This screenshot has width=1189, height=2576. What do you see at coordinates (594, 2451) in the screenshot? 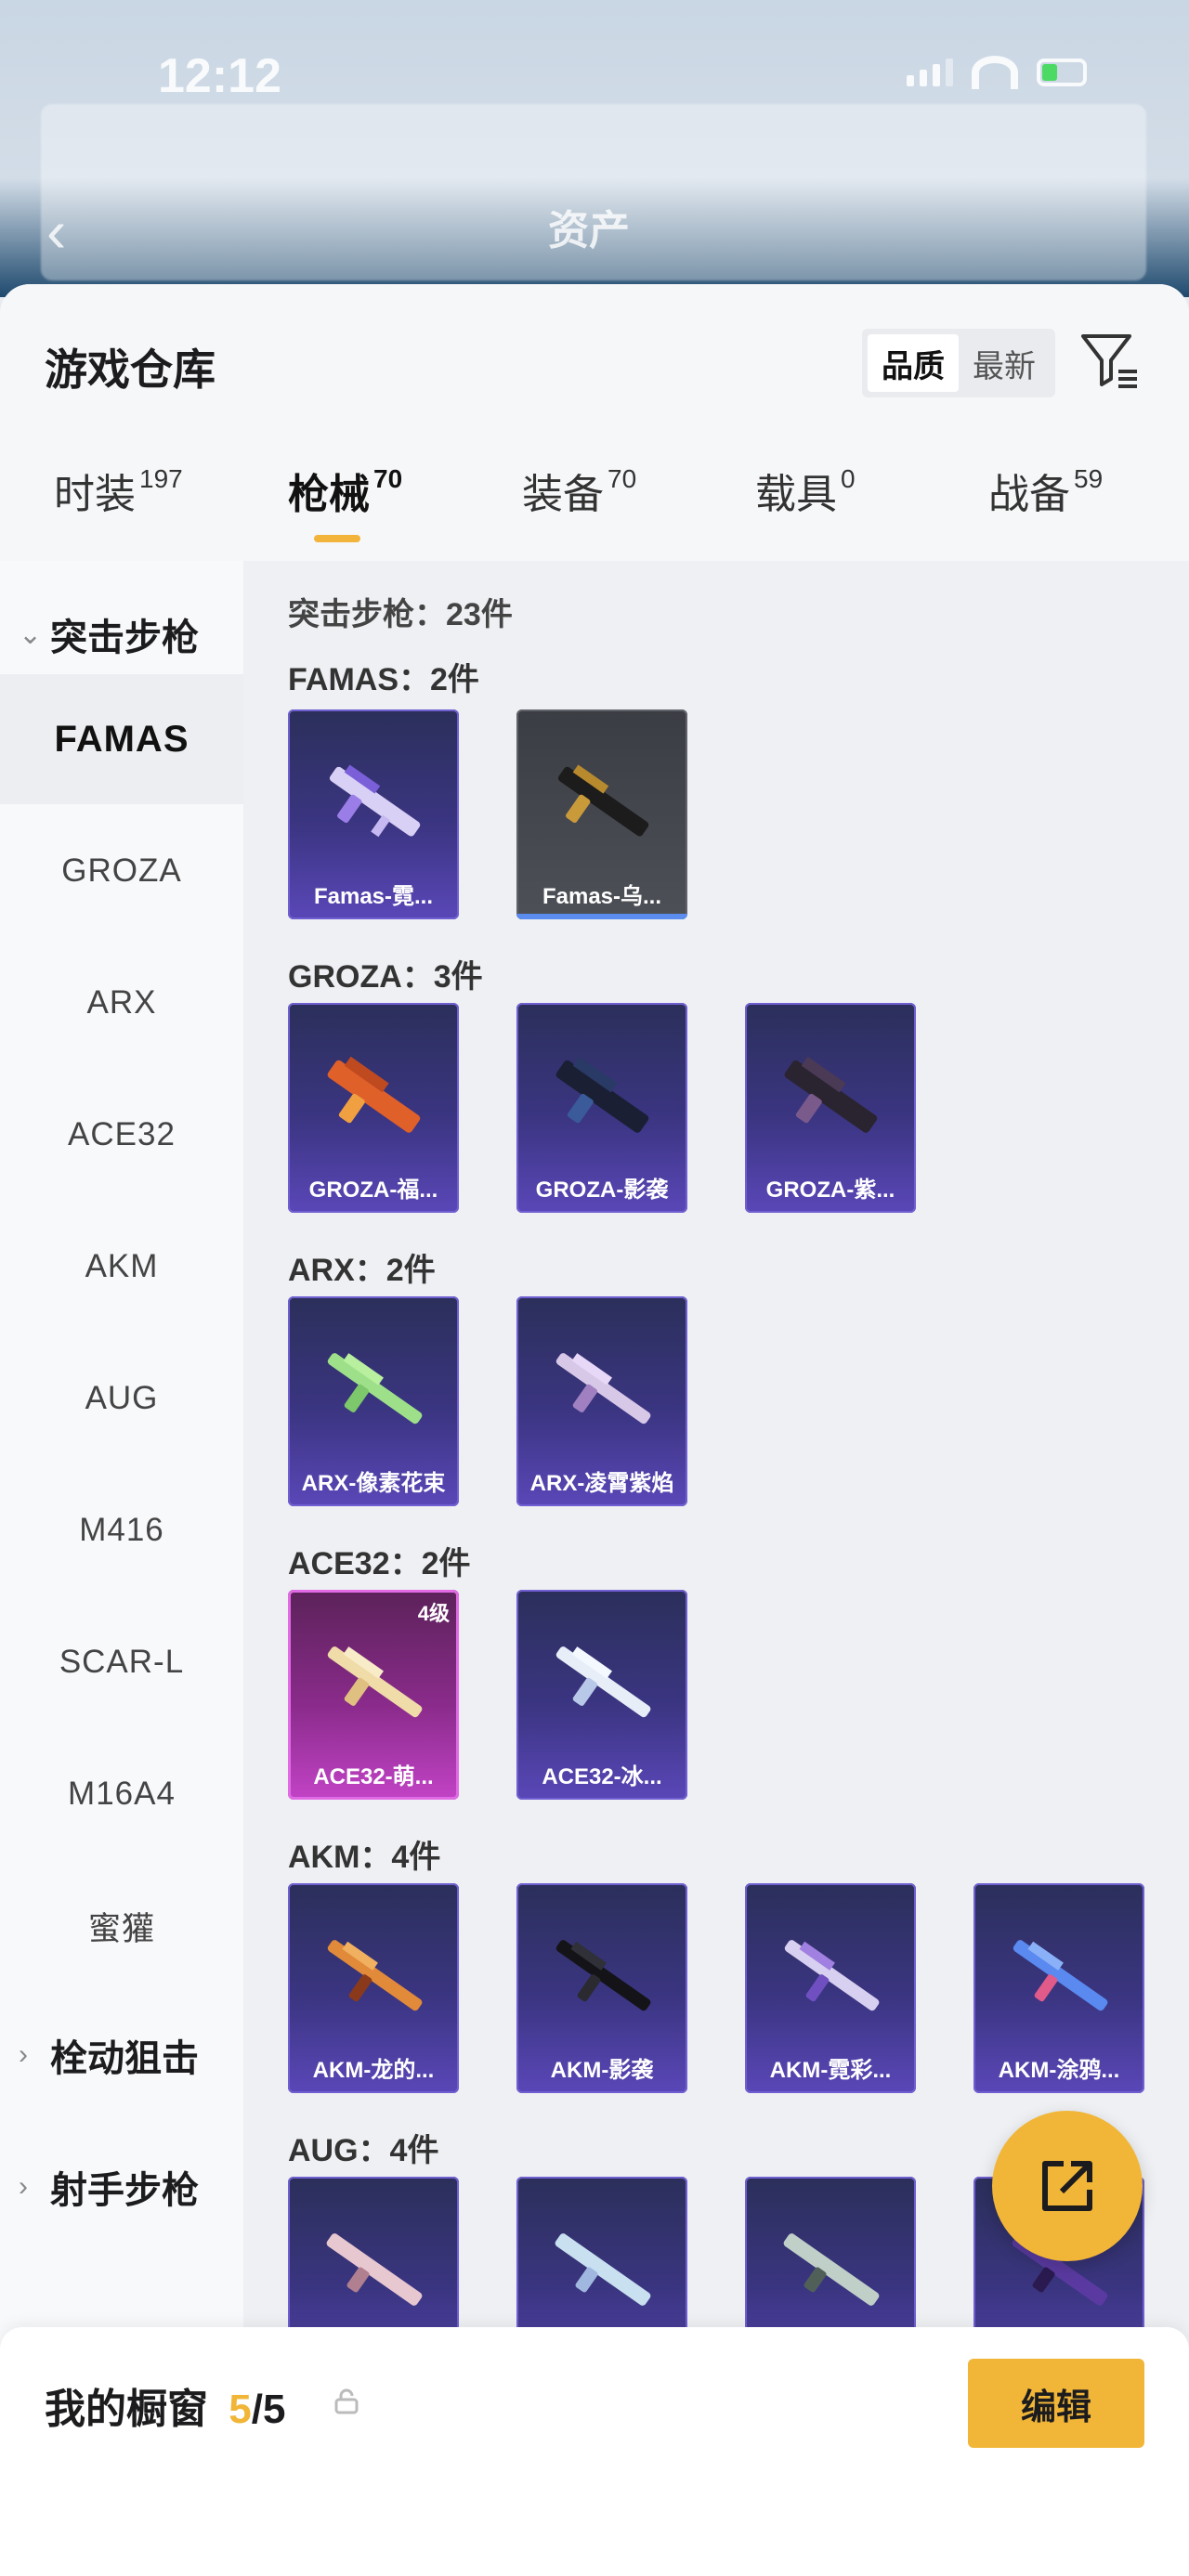
I see `showcase-bar: 我的橱窗 5/5 编辑` at bounding box center [594, 2451].